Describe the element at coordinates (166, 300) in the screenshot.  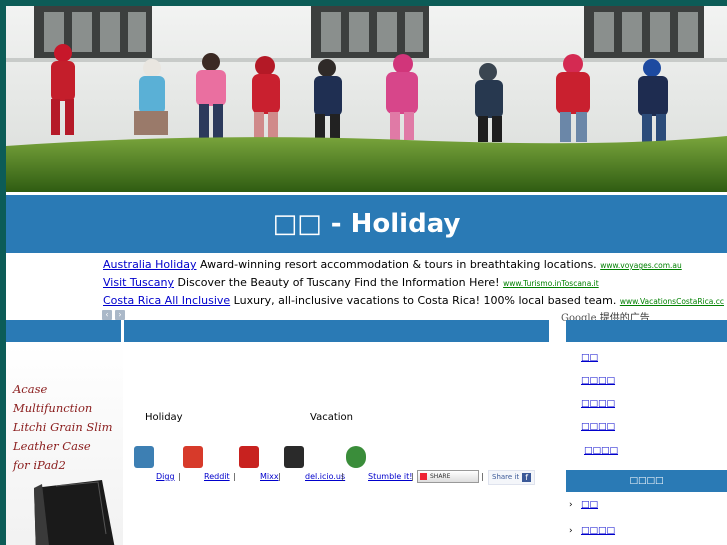
I see `ad-link: Costa Rica All Inclusive` at that location.